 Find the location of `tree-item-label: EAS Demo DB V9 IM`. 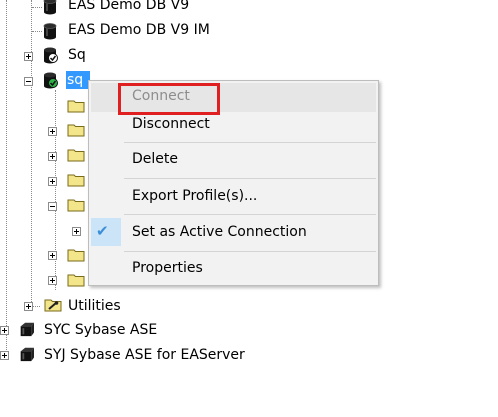

tree-item-label: EAS Demo DB V9 IM is located at coordinates (139, 30).